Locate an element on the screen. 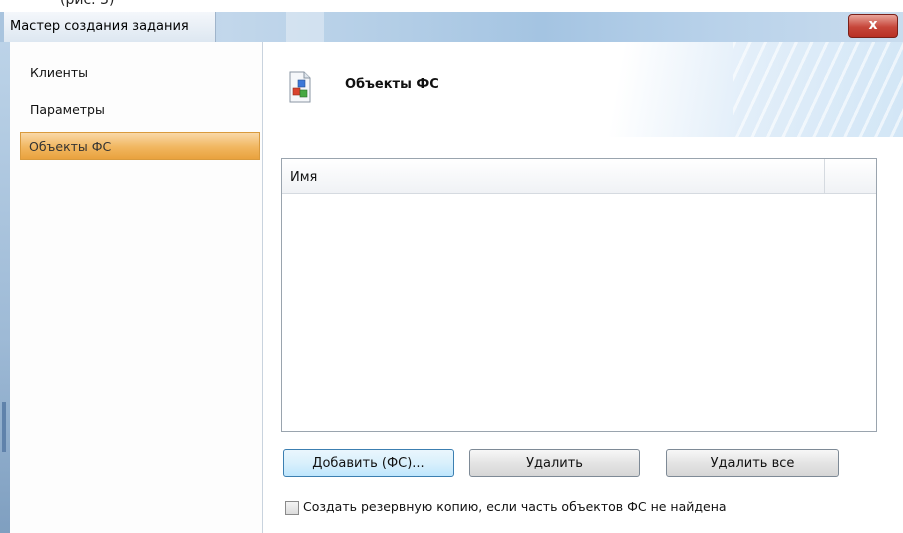  top-fragment-text: (рис. 3) is located at coordinates (87, 4).